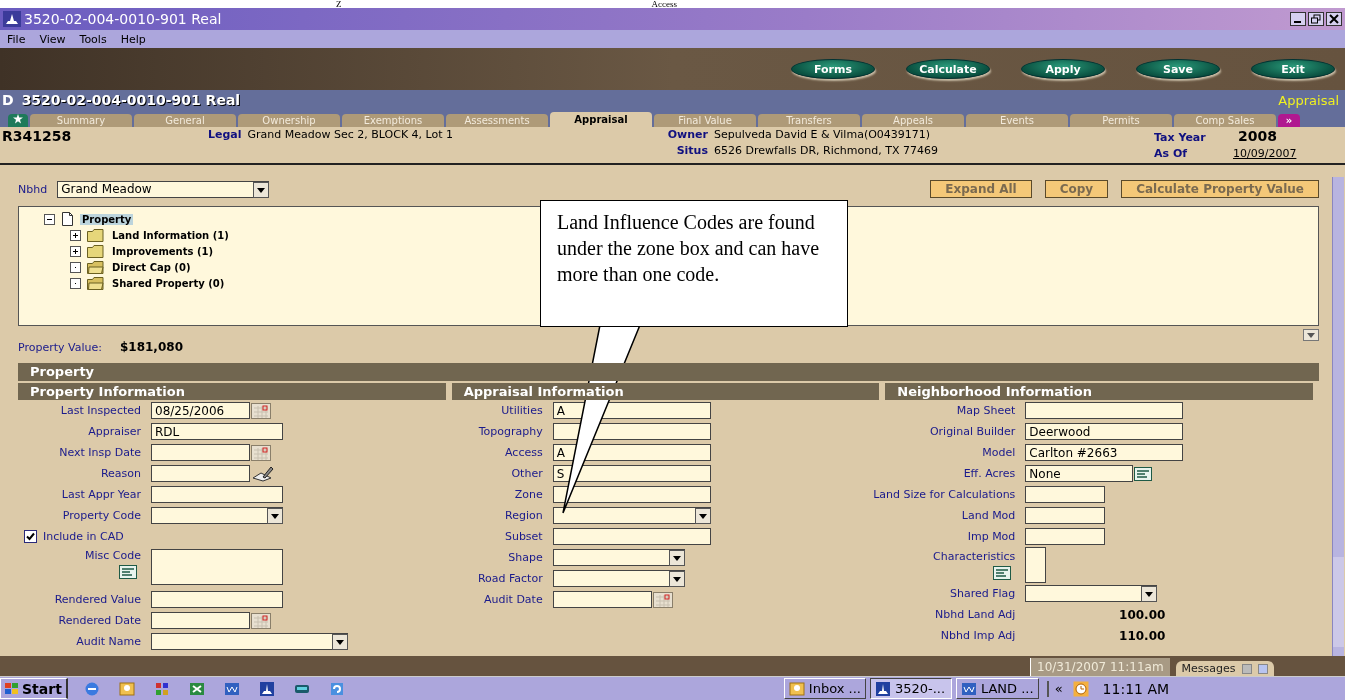  What do you see at coordinates (97, 599) in the screenshot?
I see `field-label: Rendered Value` at bounding box center [97, 599].